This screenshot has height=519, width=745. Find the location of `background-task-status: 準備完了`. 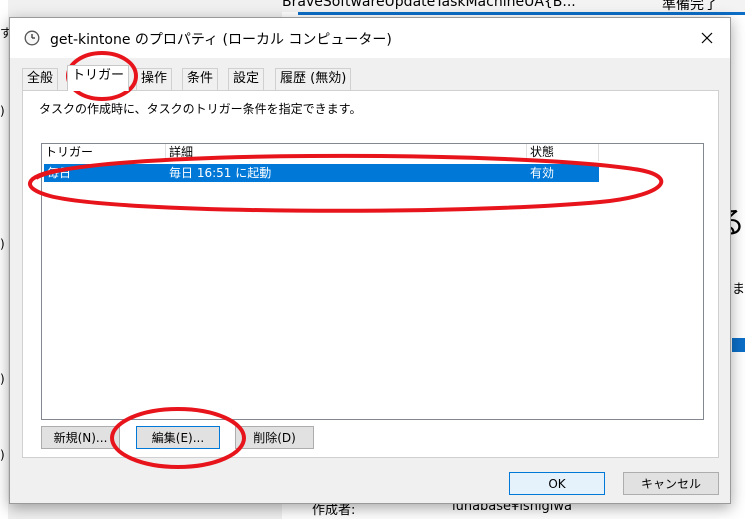

background-task-status: 準備完了 is located at coordinates (690, 6).